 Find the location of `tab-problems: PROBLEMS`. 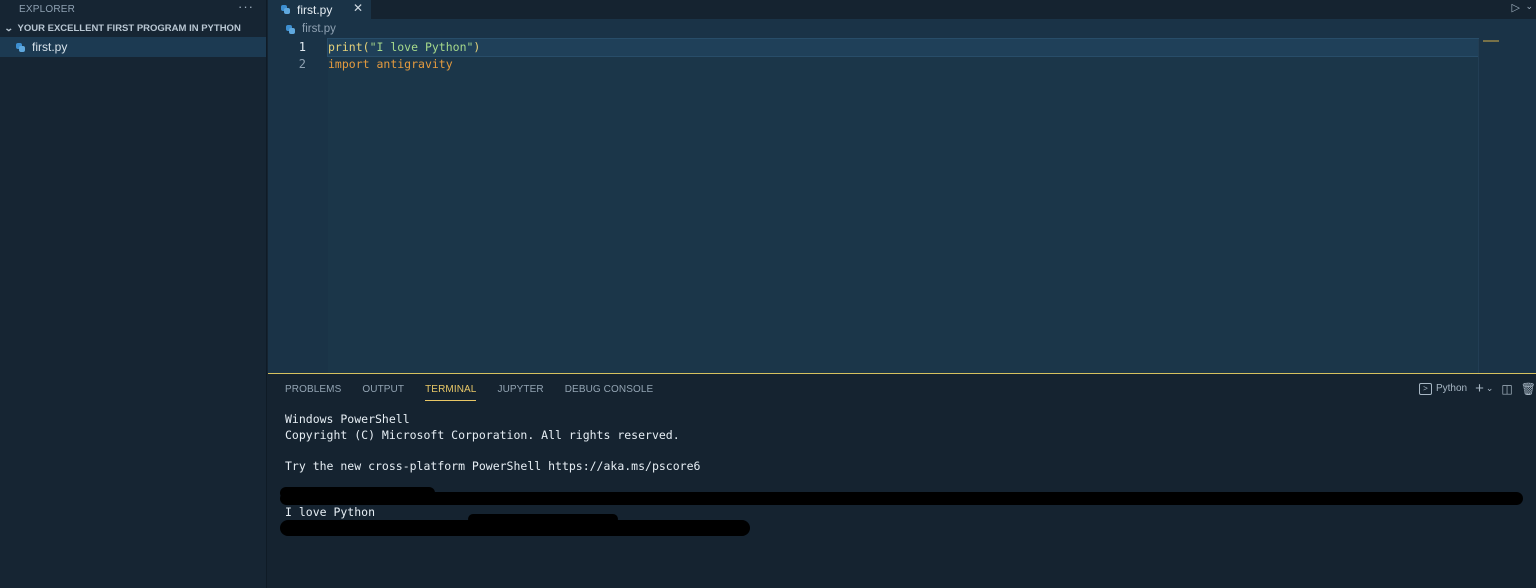

tab-problems: PROBLEMS is located at coordinates (313, 389).